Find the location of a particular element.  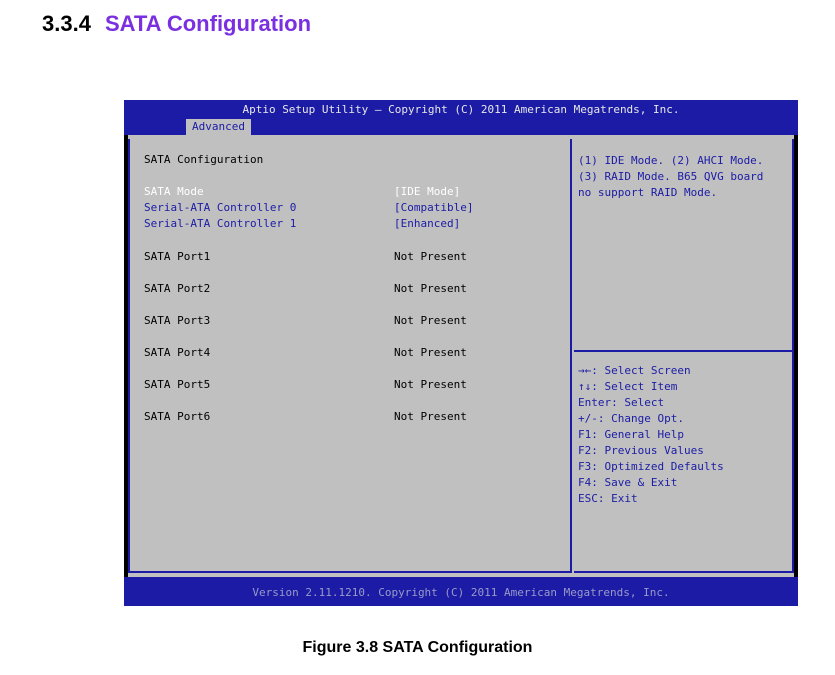

help-divider is located at coordinates (683, 351).